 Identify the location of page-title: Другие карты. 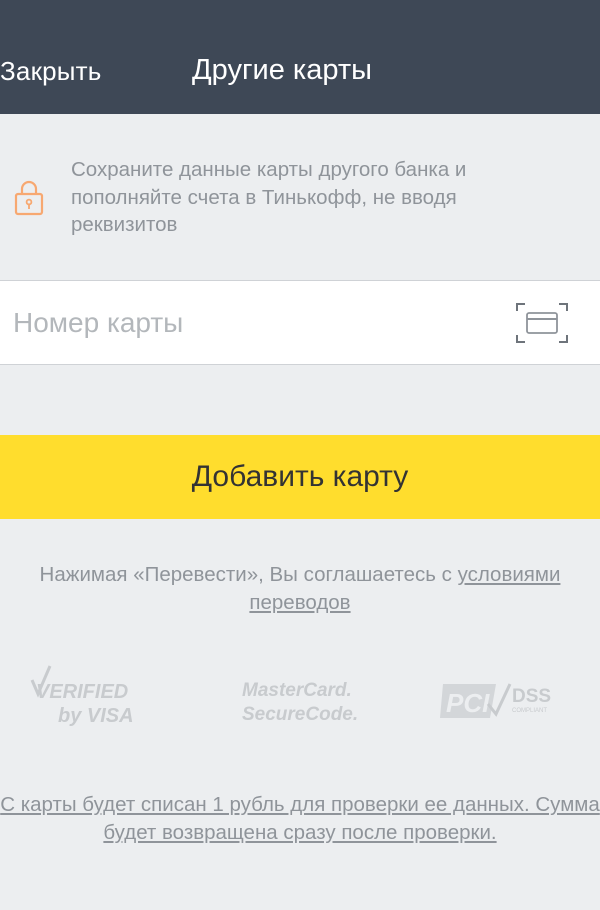
(282, 70).